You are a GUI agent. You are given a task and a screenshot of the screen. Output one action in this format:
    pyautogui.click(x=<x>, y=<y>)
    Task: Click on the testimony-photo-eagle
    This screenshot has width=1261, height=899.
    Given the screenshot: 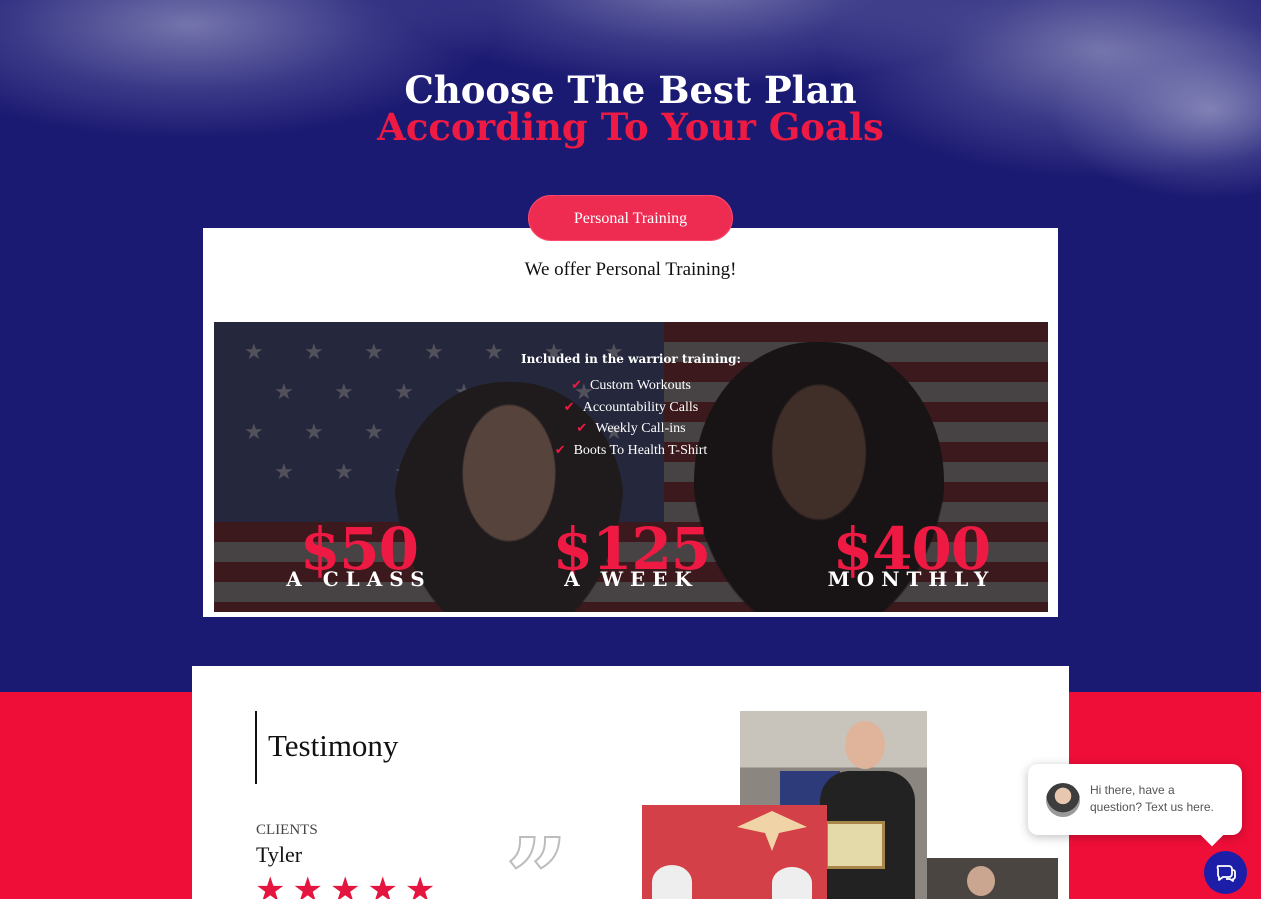 What is the action you would take?
    pyautogui.click(x=734, y=852)
    